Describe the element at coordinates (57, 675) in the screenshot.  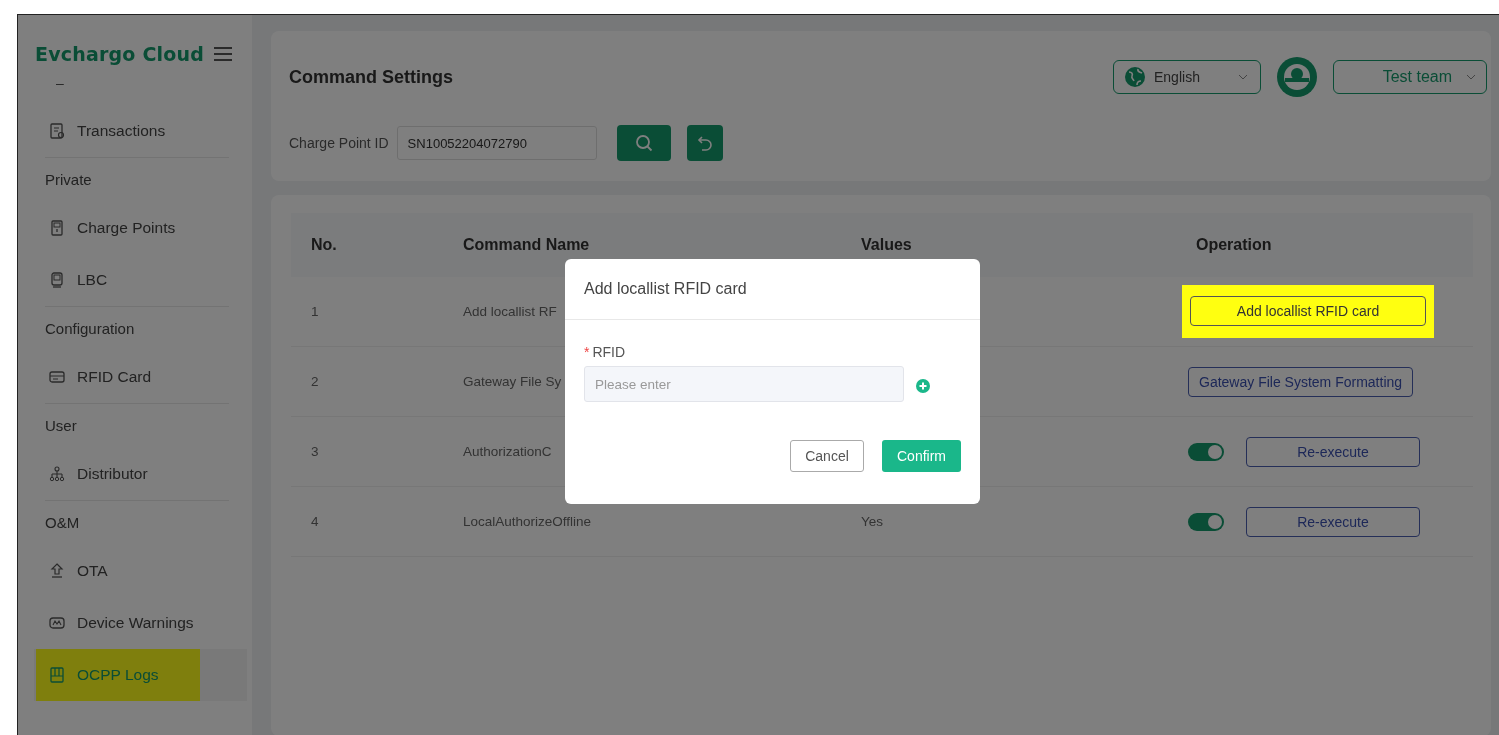
I see `log-icon` at that location.